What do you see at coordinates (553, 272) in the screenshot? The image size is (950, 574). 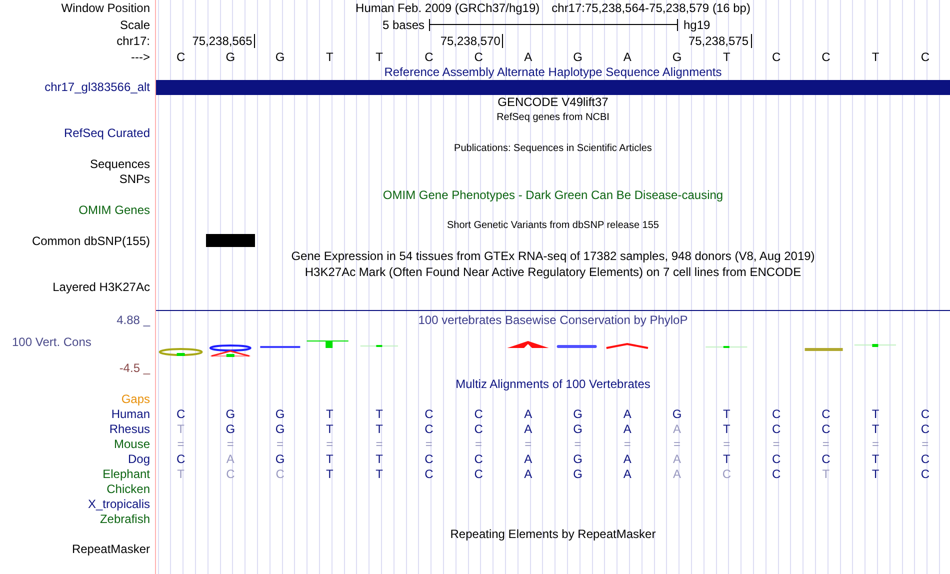 I see `track-title: H3K27Ac Mark (Often Found Near Active Regulatory Elements) on 7 cell lines from ENCODE` at bounding box center [553, 272].